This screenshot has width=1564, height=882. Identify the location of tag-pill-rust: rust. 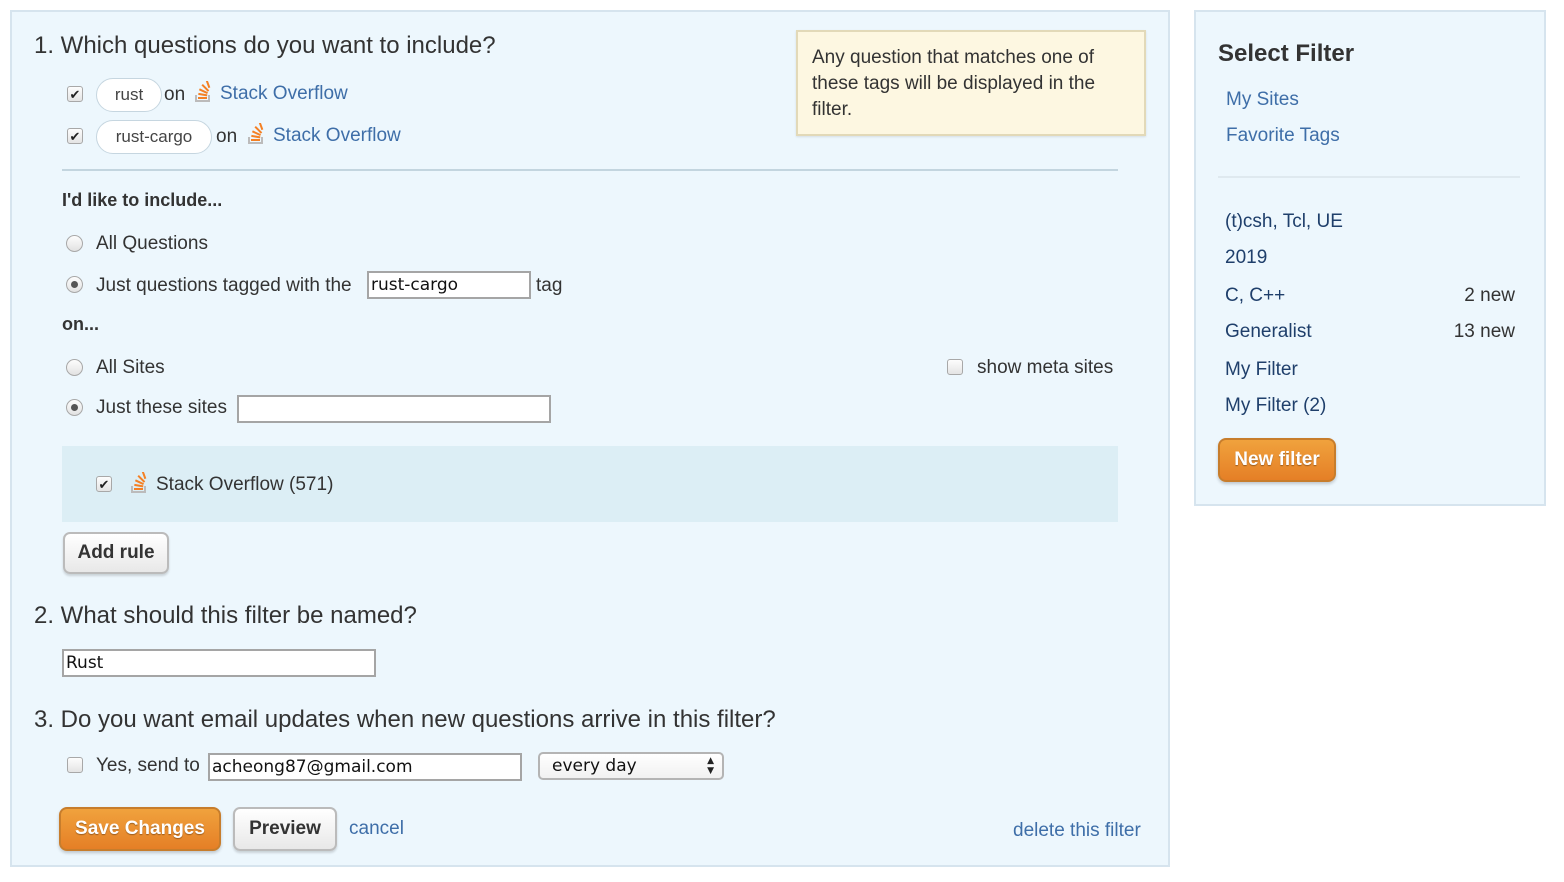
(129, 95).